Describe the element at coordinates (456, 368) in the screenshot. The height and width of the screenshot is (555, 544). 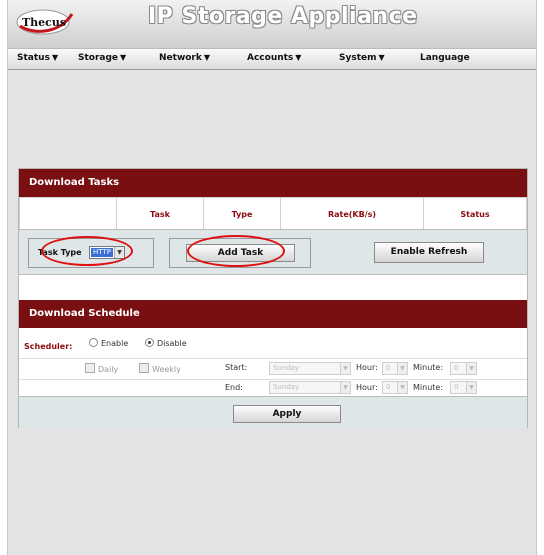
I see `start-minute-value: 0` at that location.